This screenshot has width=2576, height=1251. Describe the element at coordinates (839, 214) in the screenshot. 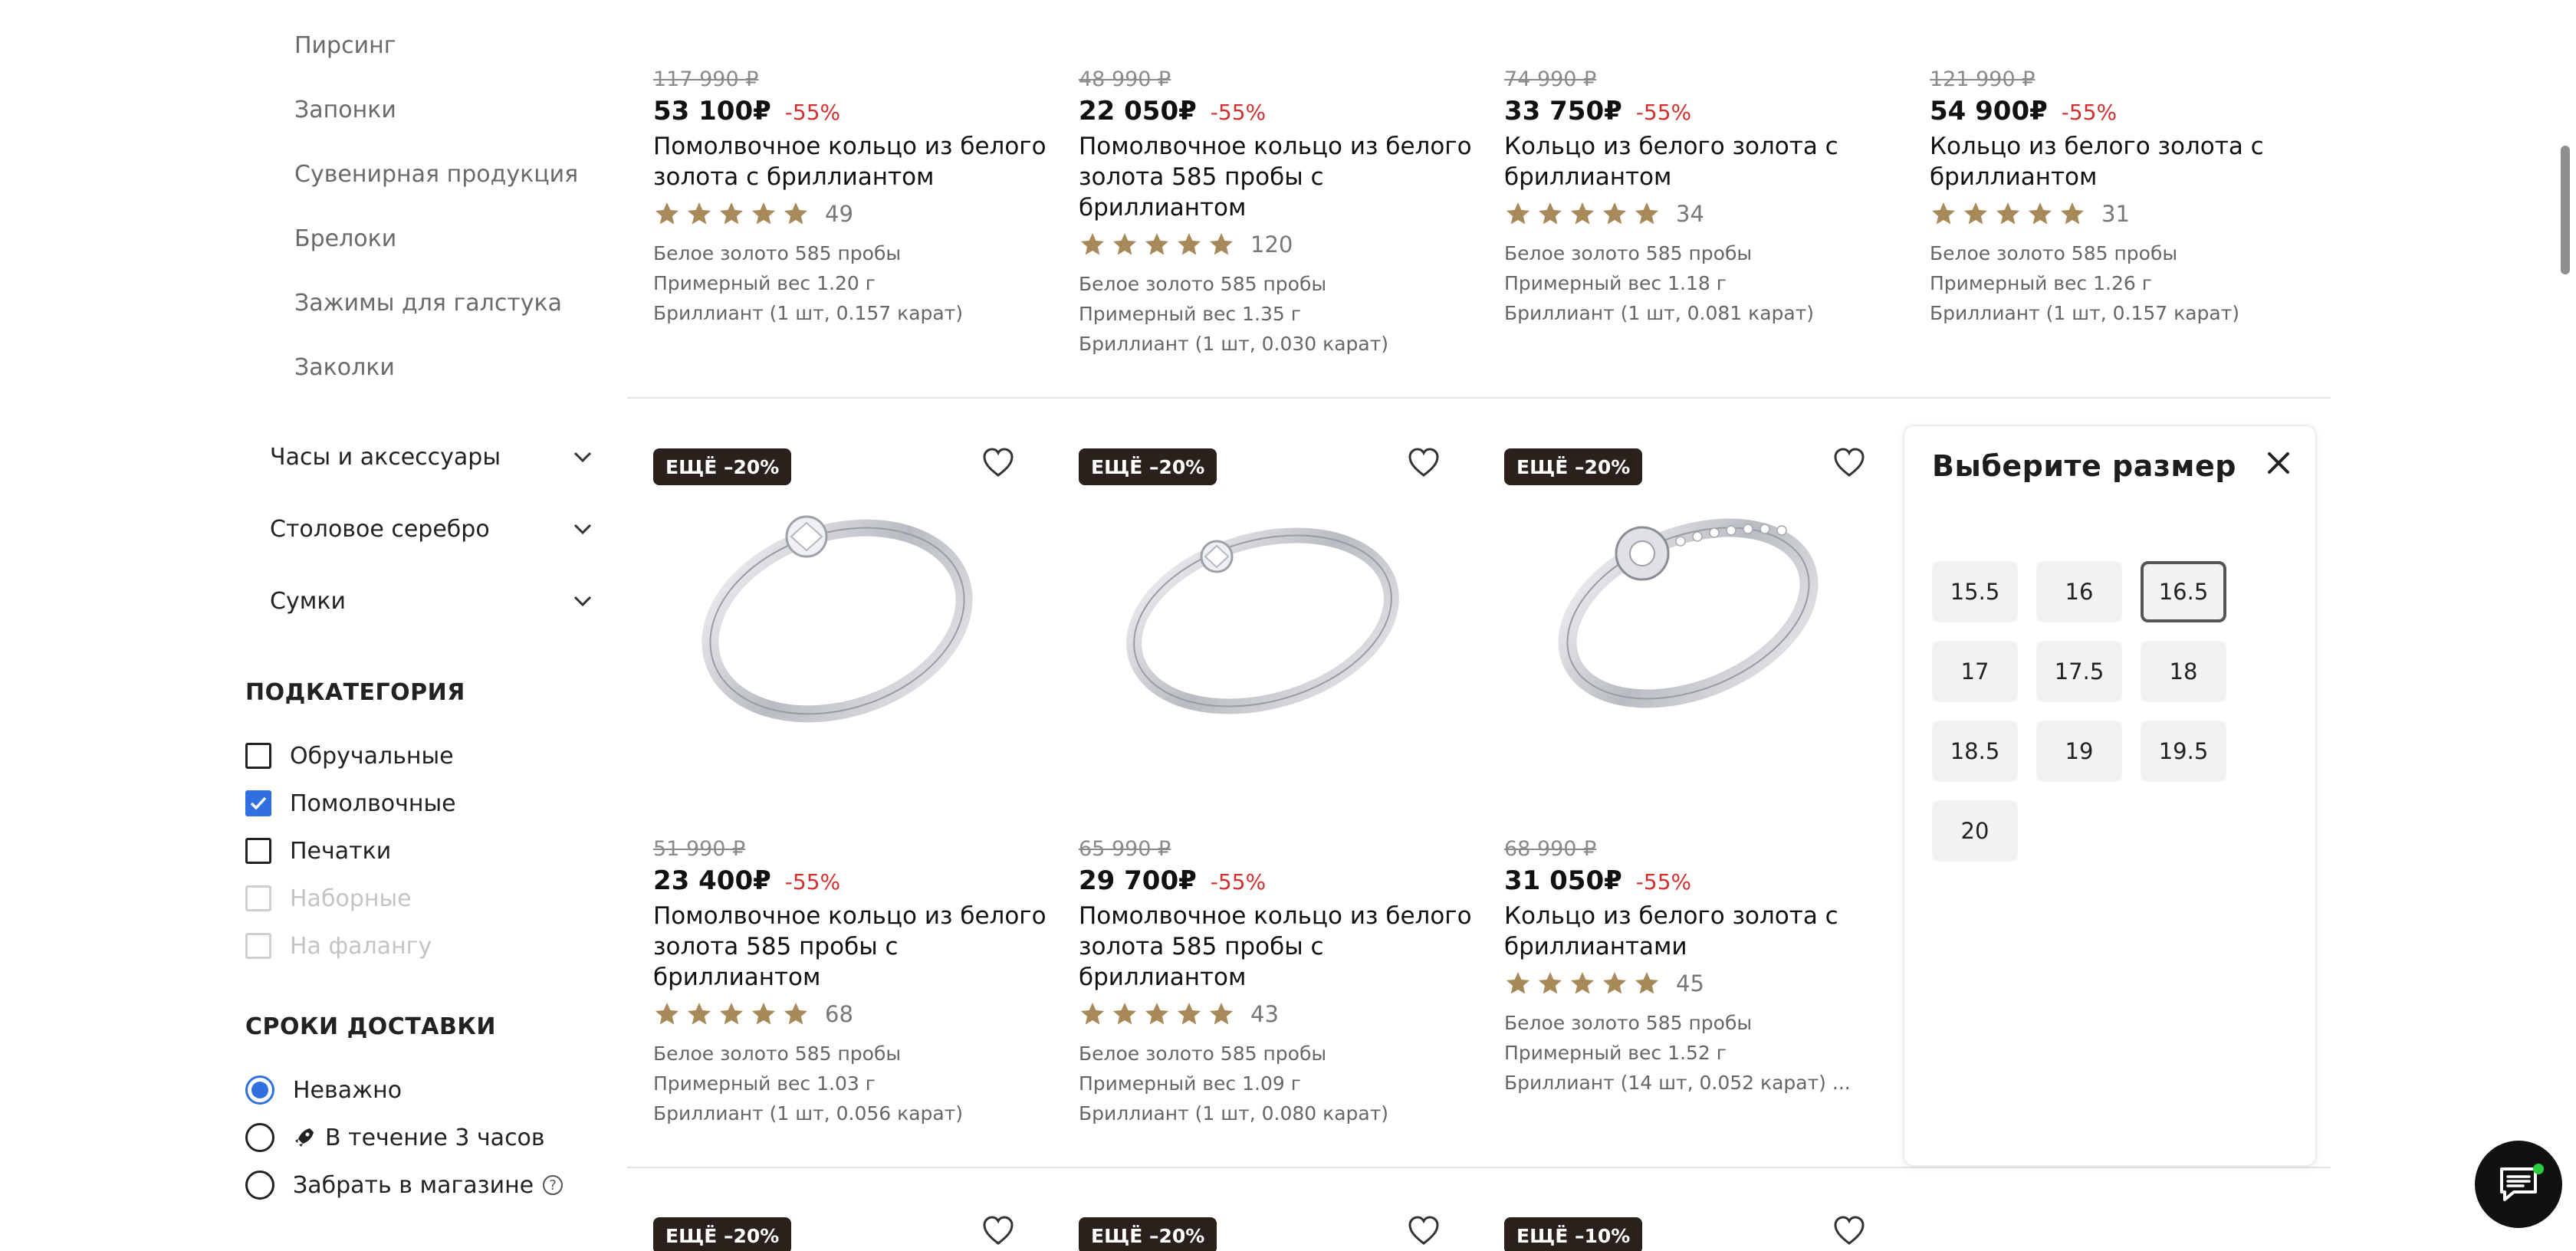

I see `review-count: 49` at that location.